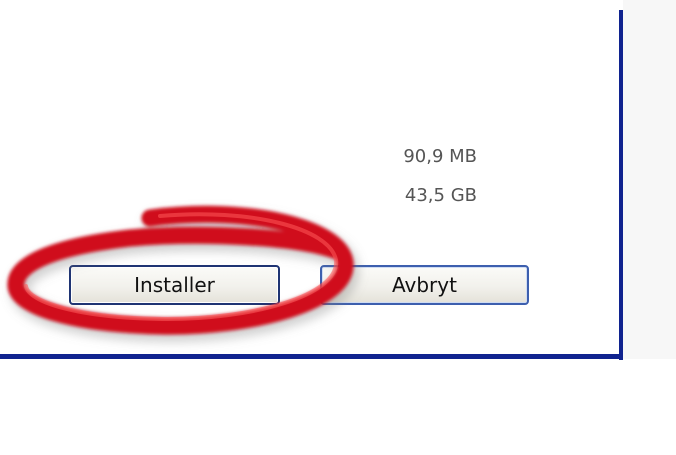 The image size is (676, 455). I want to click on free-space-value: 43,5 GB, so click(440, 195).